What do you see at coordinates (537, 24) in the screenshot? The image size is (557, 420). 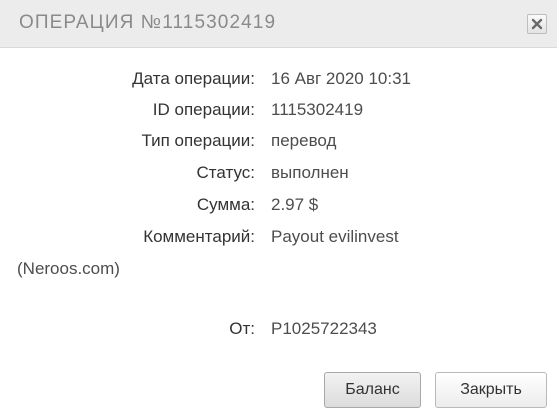 I see `close-x-icon` at bounding box center [537, 24].